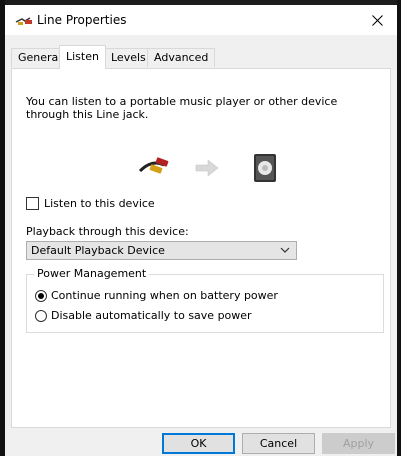  I want to click on close-icon, so click(377, 20).